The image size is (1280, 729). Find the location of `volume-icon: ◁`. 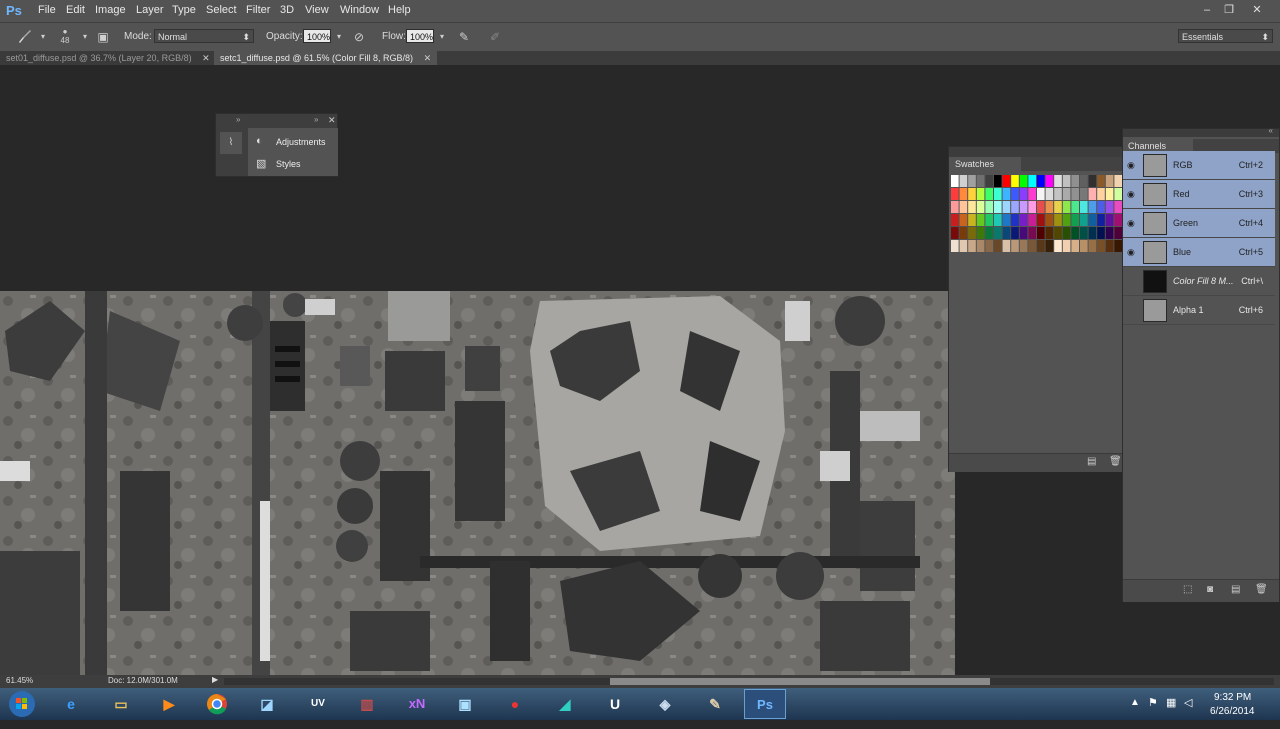

volume-icon: ◁ is located at coordinates (1188, 702).